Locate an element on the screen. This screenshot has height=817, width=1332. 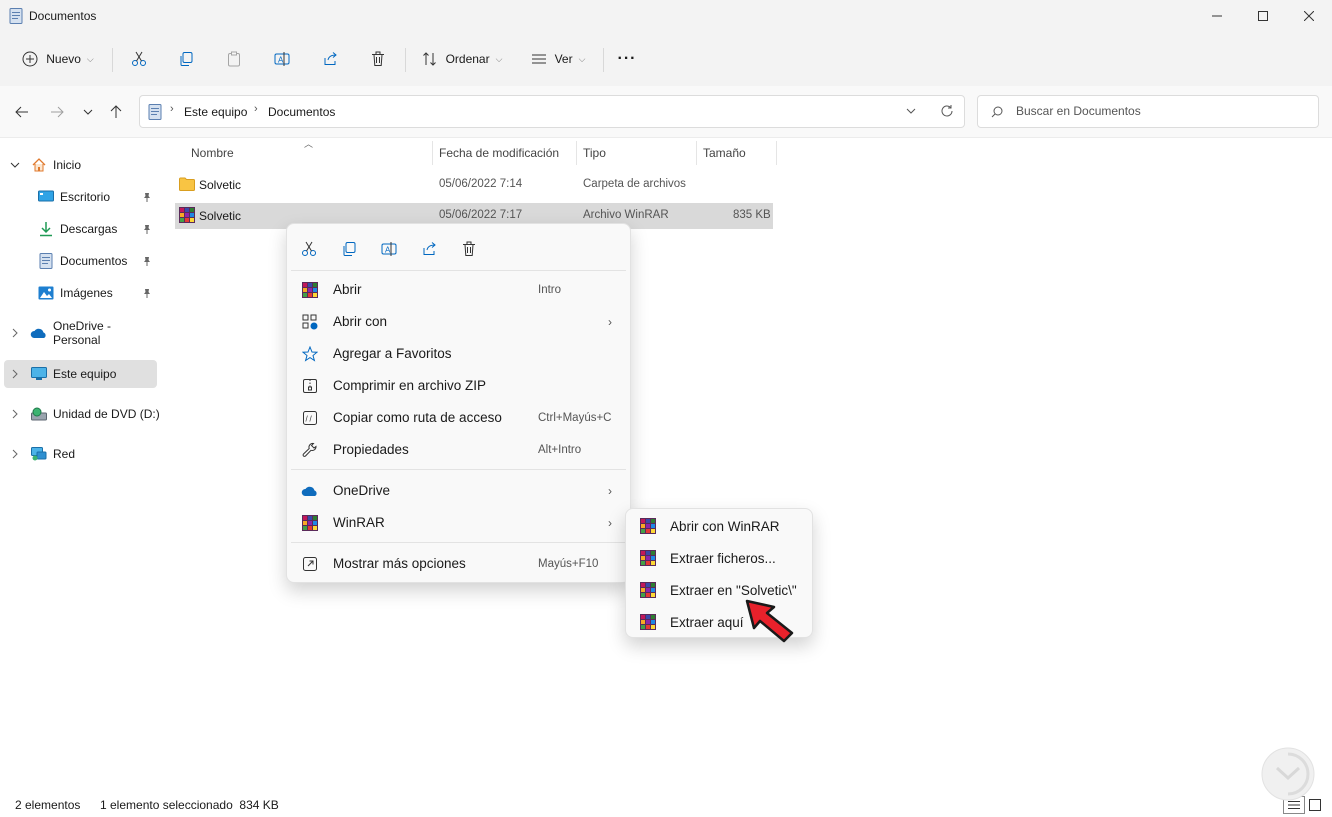
file-size: 835 KB is located at coordinates (752, 215).